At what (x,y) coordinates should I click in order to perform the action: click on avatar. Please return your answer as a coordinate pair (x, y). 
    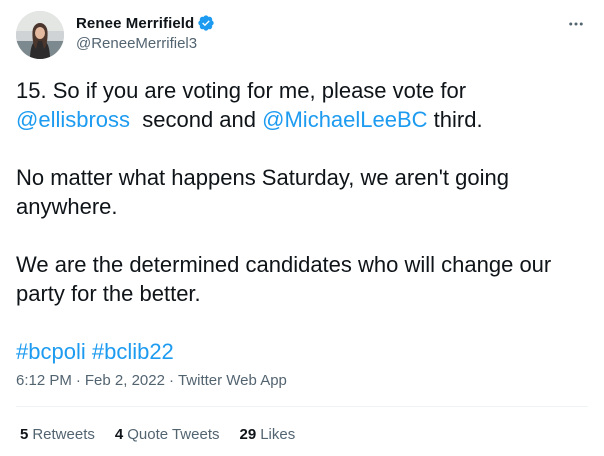
    Looking at the image, I should click on (40, 35).